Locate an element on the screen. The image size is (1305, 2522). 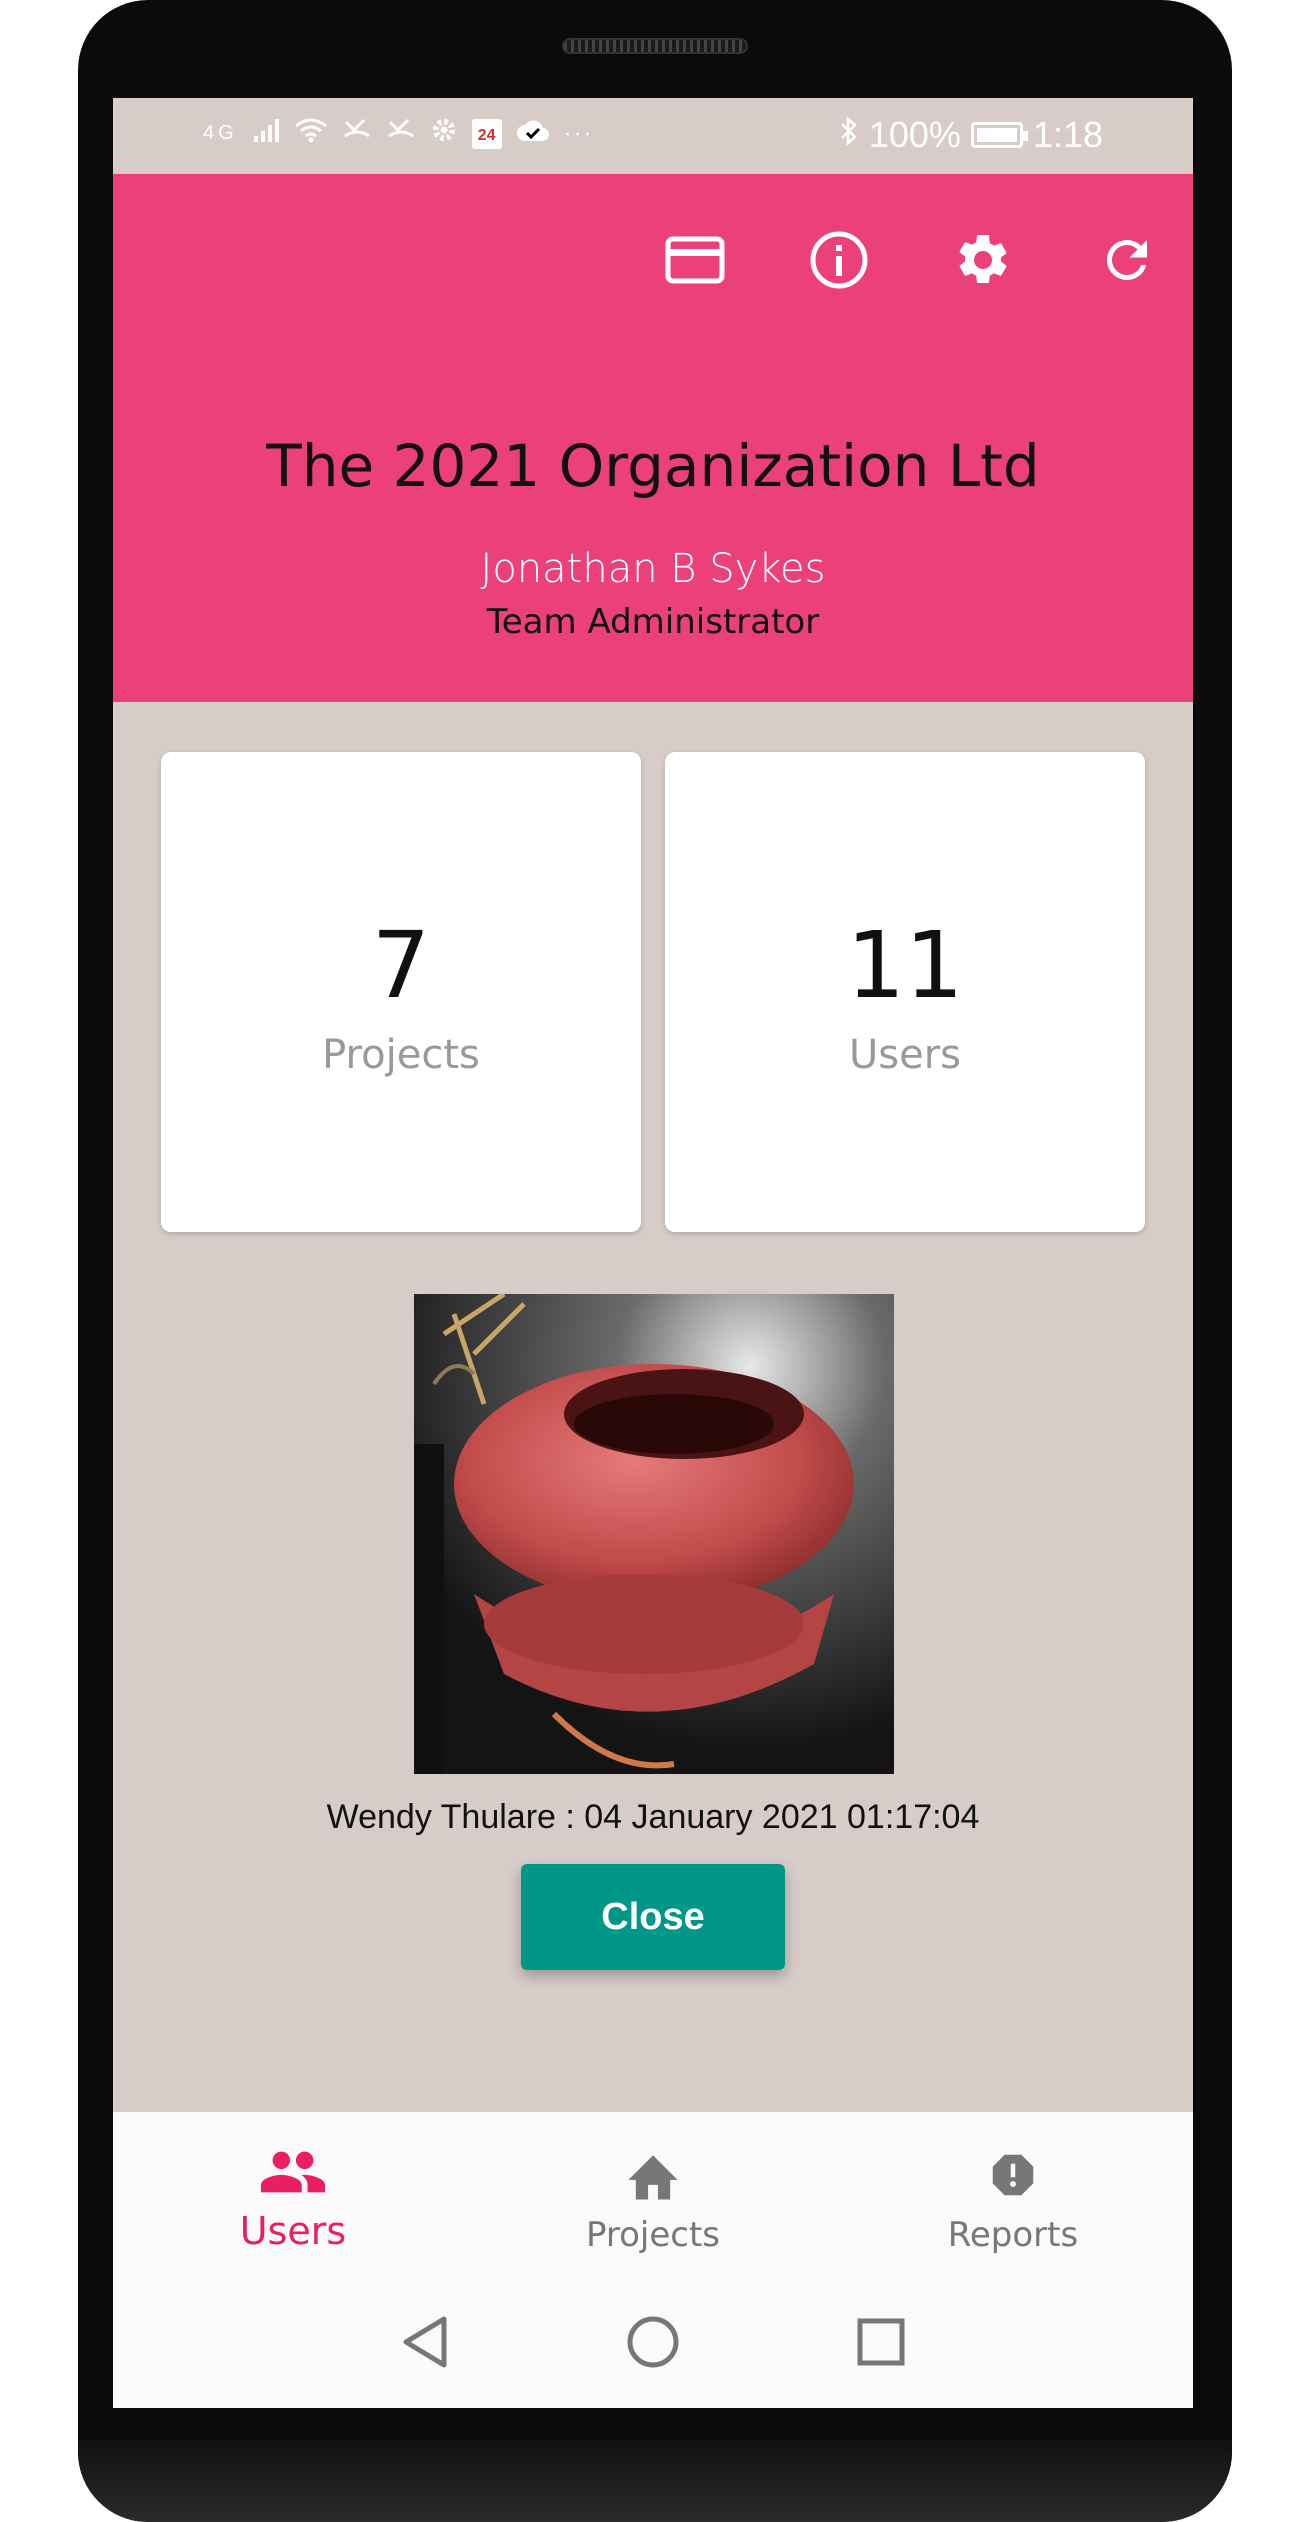
battery-icon is located at coordinates (999, 135).